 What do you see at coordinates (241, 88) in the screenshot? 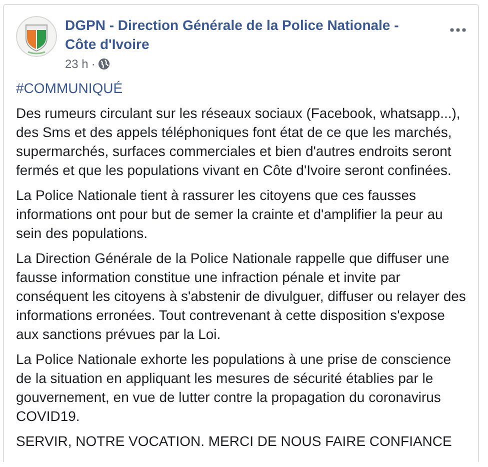
I see `hashtag-link: #COMMUNIQUÉ` at bounding box center [241, 88].